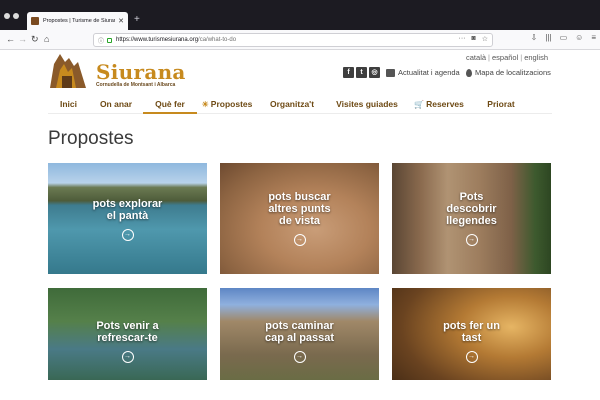  I want to click on card-title-line: altres punts, so click(299, 209).